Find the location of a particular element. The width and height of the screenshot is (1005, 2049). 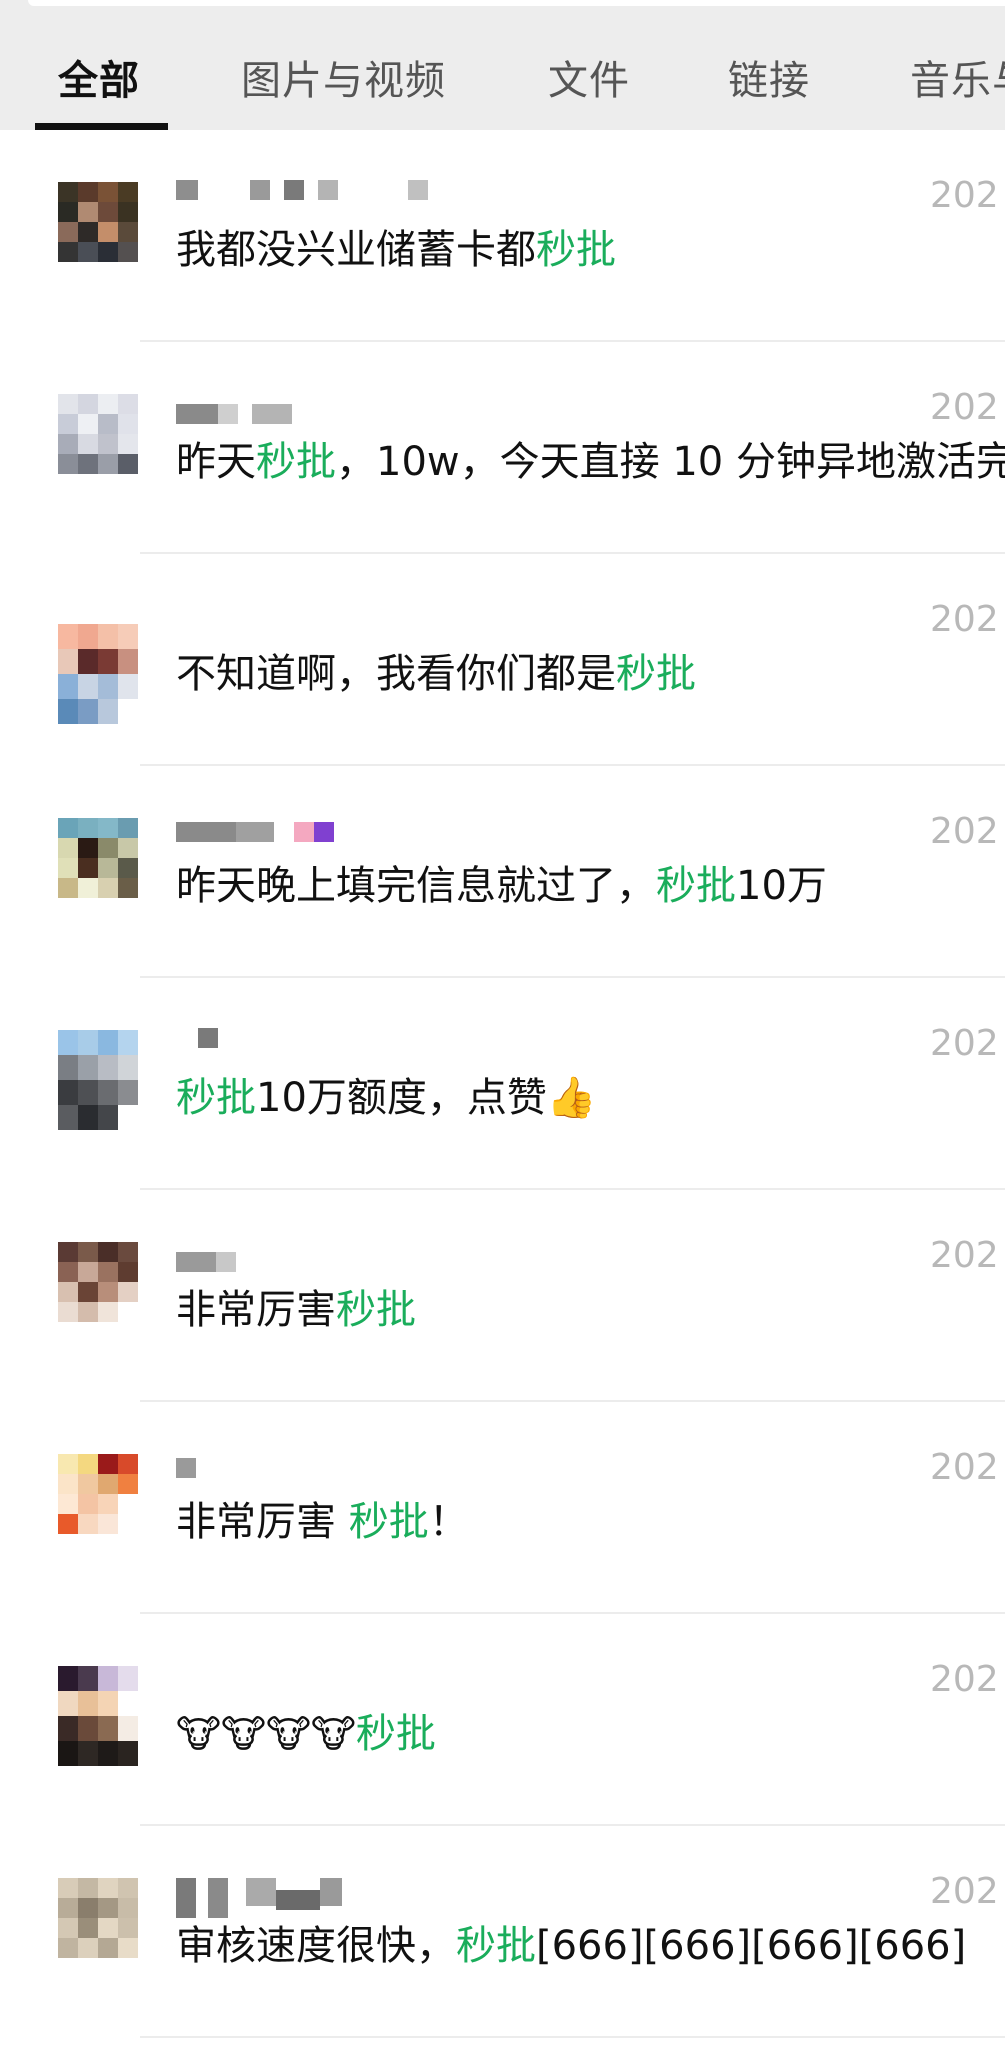

message-snippet: 不知道啊，我看你们都是秒批 is located at coordinates (436, 674).